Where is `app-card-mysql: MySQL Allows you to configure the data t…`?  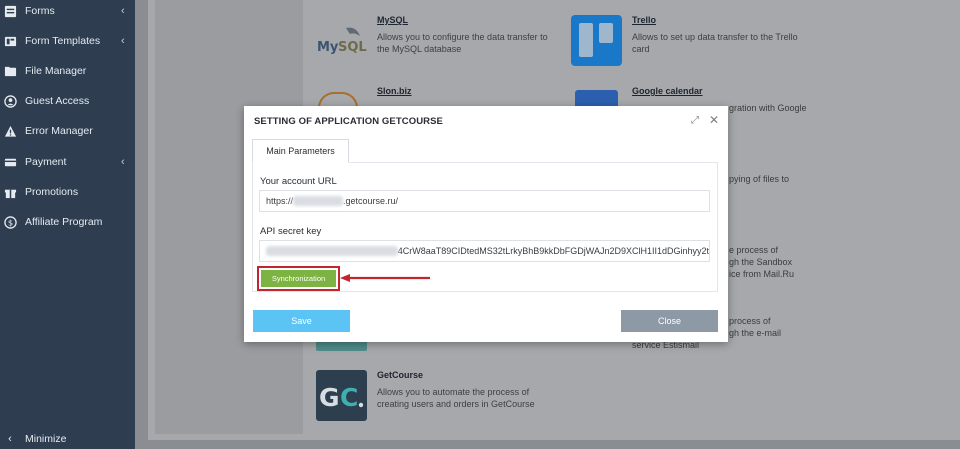
app-card-mysql: MySQL Allows you to configure the data t… is located at coordinates (464, 35).